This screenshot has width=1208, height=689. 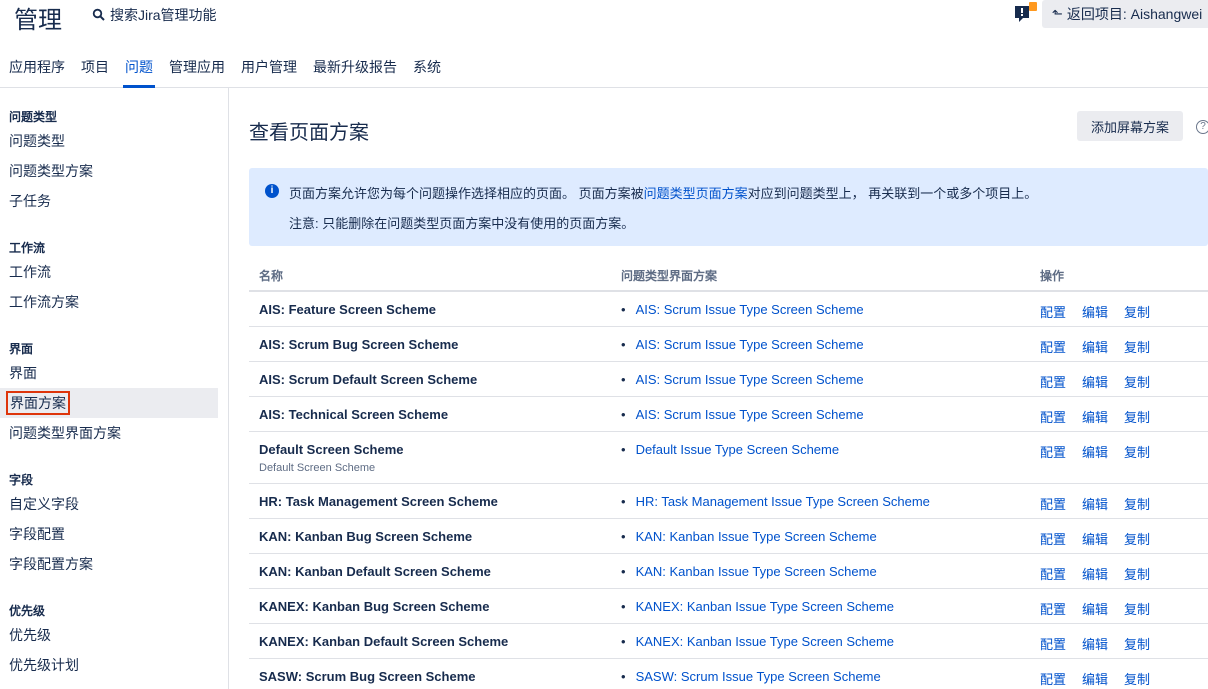 What do you see at coordinates (355, 69) in the screenshot?
I see `nav-tab-upgrade-report: 最新升级报告` at bounding box center [355, 69].